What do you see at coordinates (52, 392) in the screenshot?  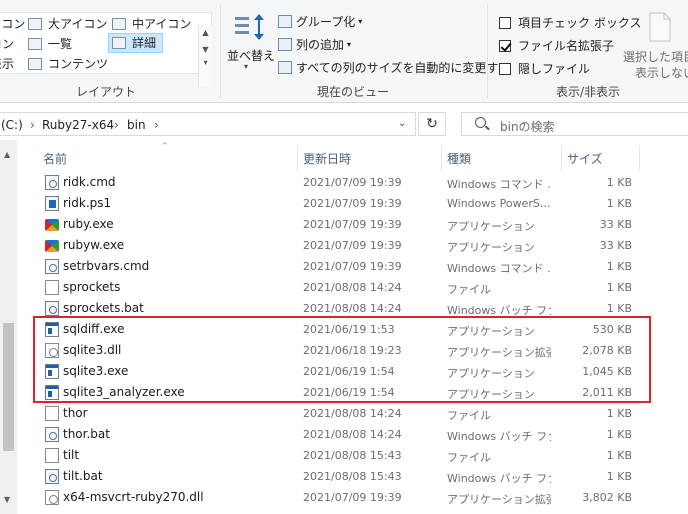 I see `exe-icon` at bounding box center [52, 392].